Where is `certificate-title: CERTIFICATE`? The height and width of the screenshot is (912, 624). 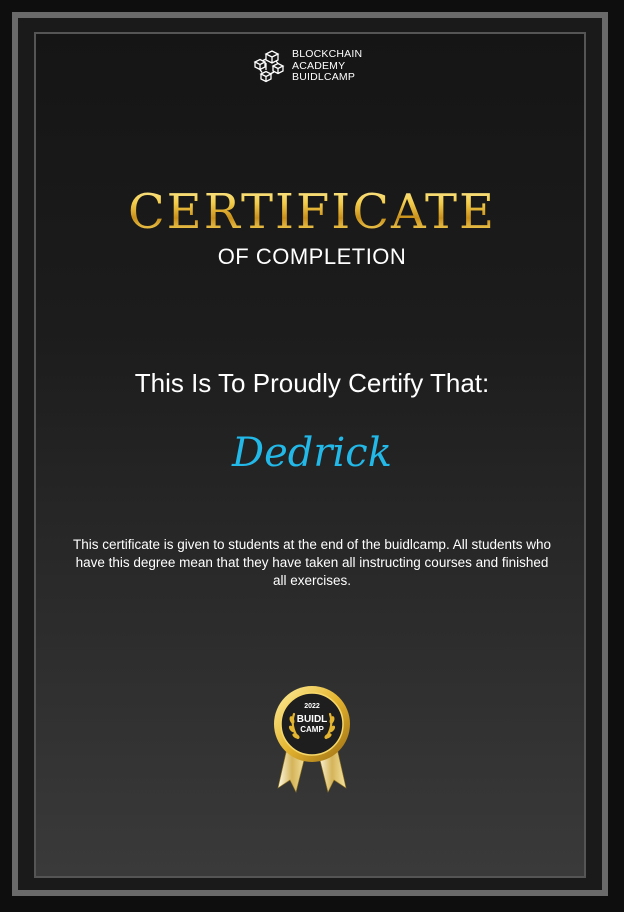 certificate-title: CERTIFICATE is located at coordinates (312, 212).